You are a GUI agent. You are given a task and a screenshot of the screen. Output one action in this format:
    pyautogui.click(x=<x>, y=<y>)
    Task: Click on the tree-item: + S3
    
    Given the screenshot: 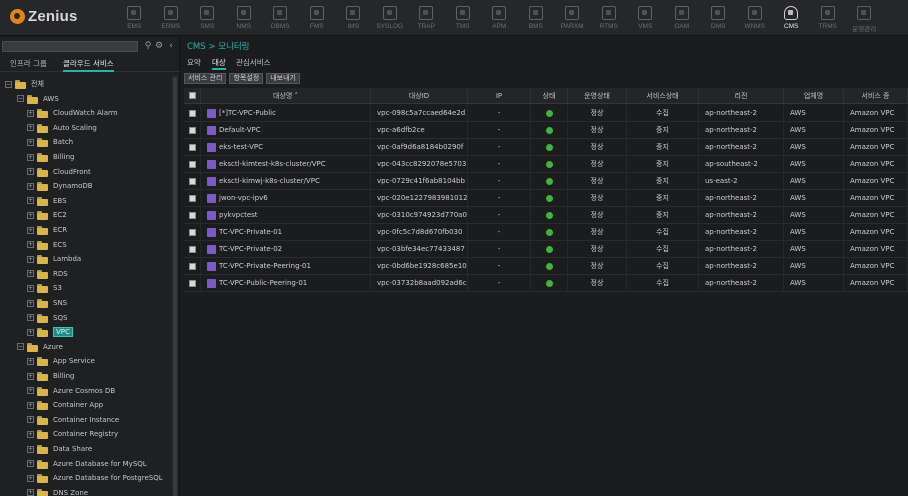 What is the action you would take?
    pyautogui.click(x=44, y=288)
    